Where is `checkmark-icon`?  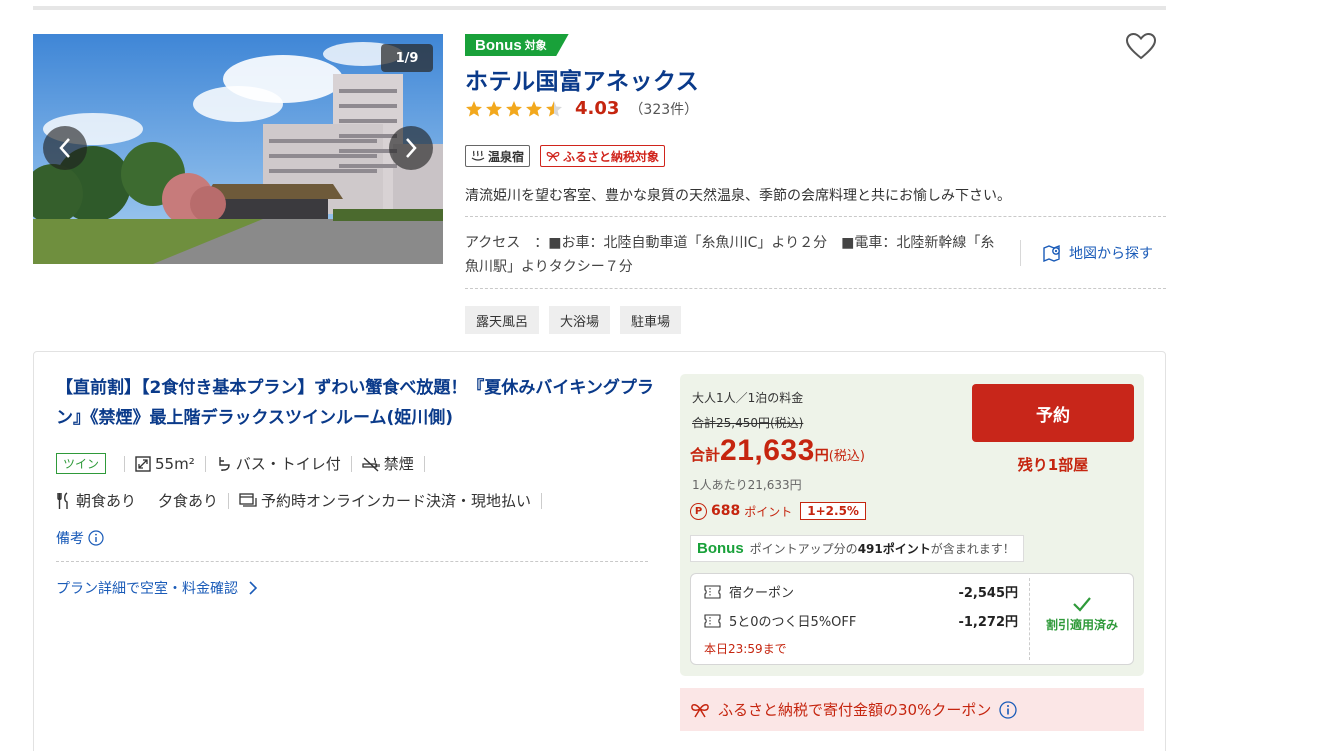 checkmark-icon is located at coordinates (1082, 604).